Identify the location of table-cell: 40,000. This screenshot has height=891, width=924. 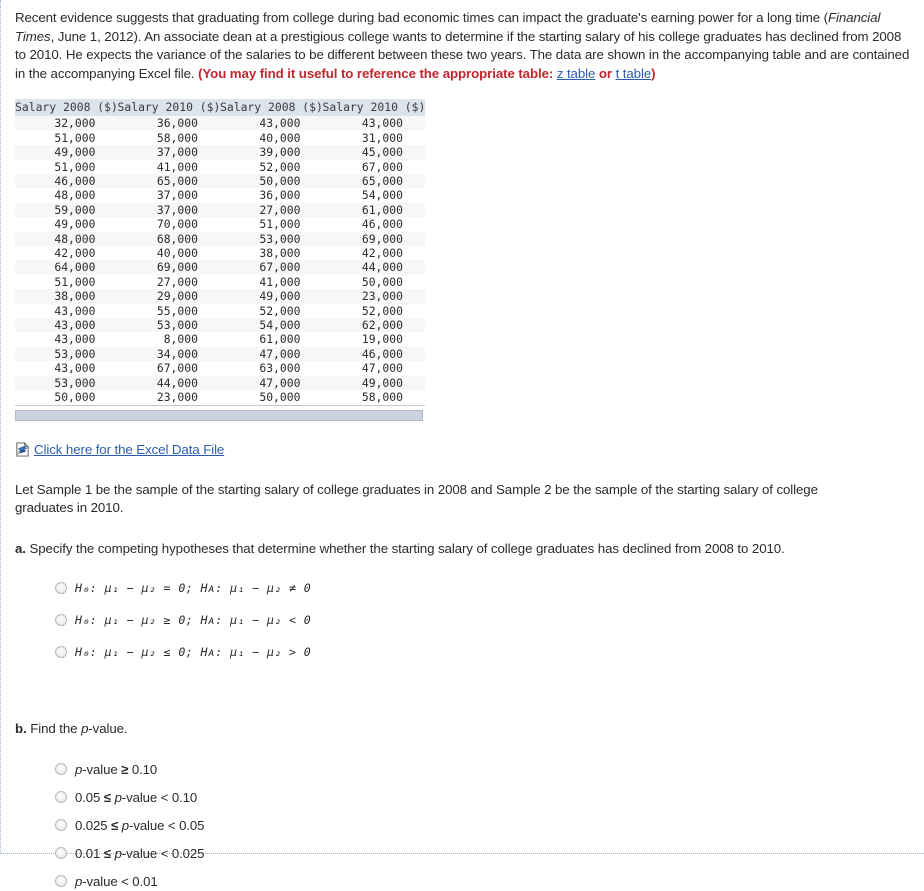
(177, 253).